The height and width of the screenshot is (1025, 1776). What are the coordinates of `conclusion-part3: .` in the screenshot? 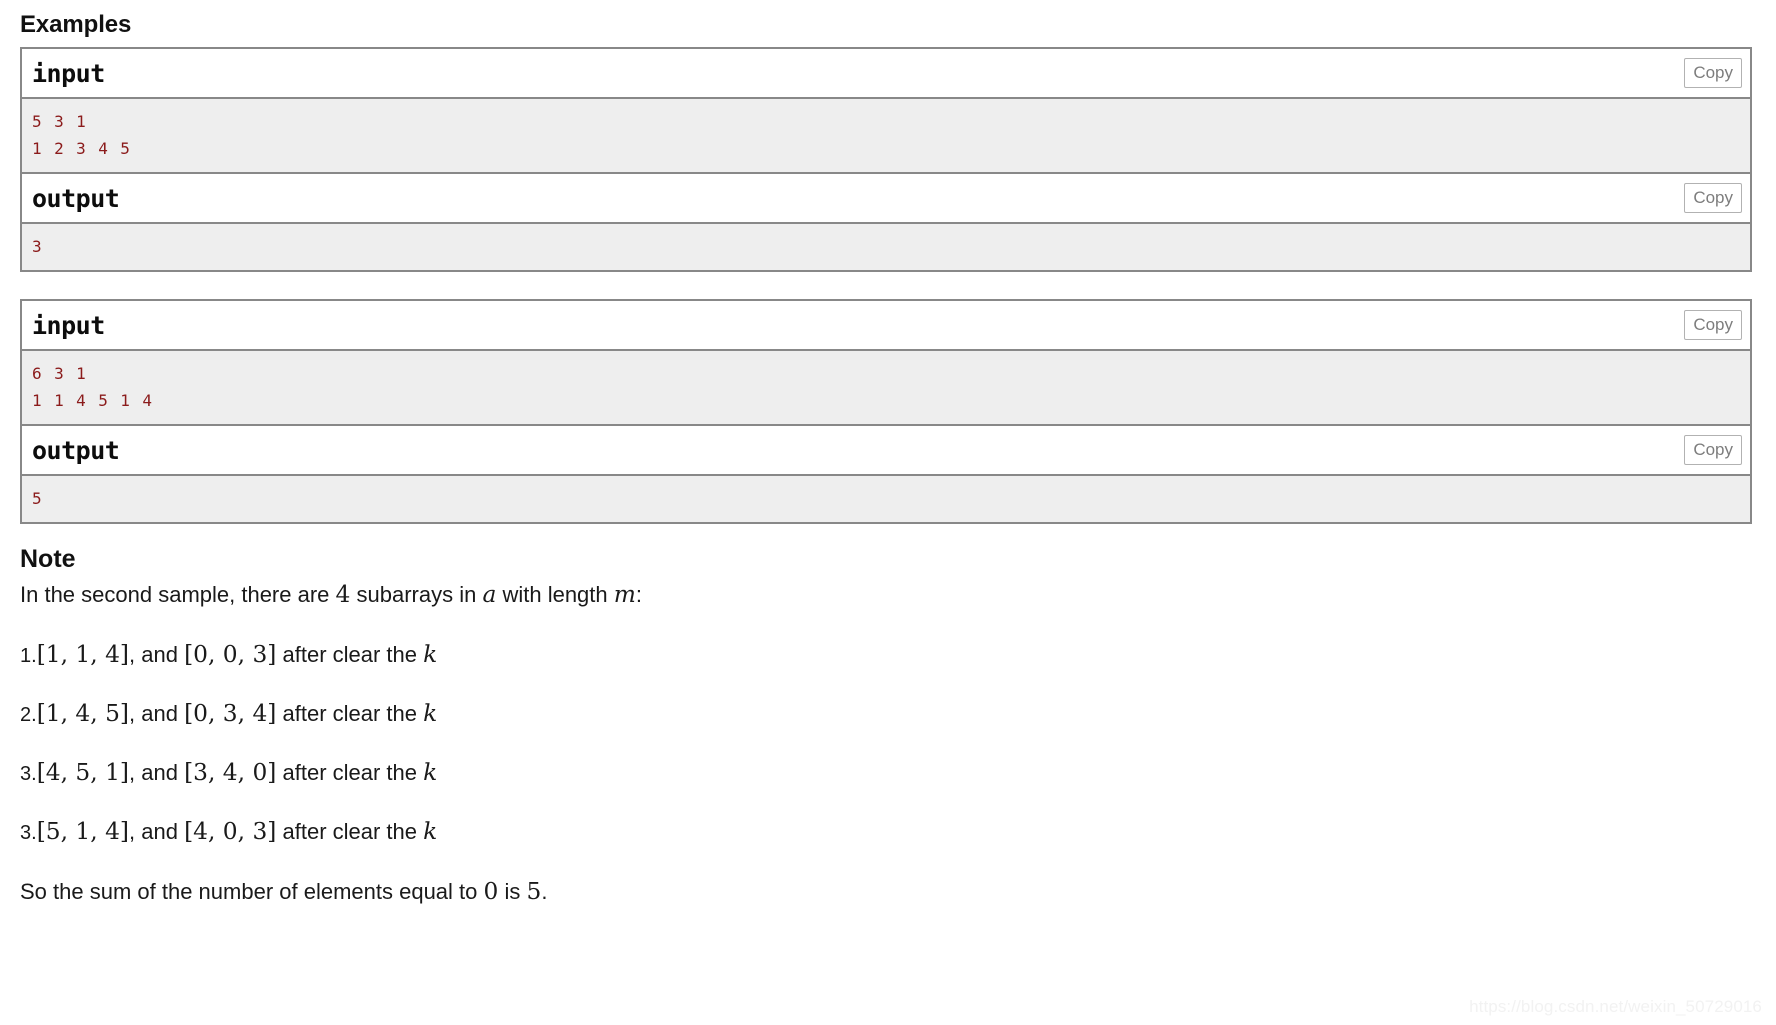 It's located at (544, 892).